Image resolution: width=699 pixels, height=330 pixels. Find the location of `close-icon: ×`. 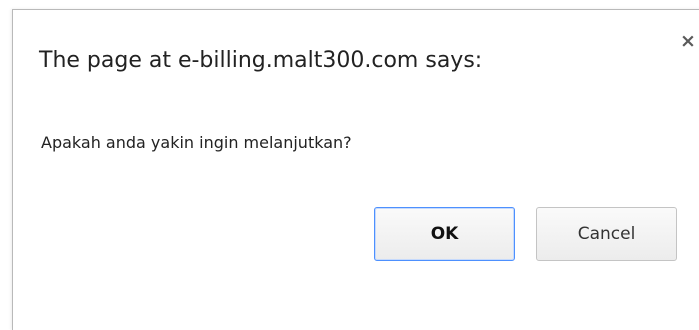

close-icon: × is located at coordinates (688, 41).